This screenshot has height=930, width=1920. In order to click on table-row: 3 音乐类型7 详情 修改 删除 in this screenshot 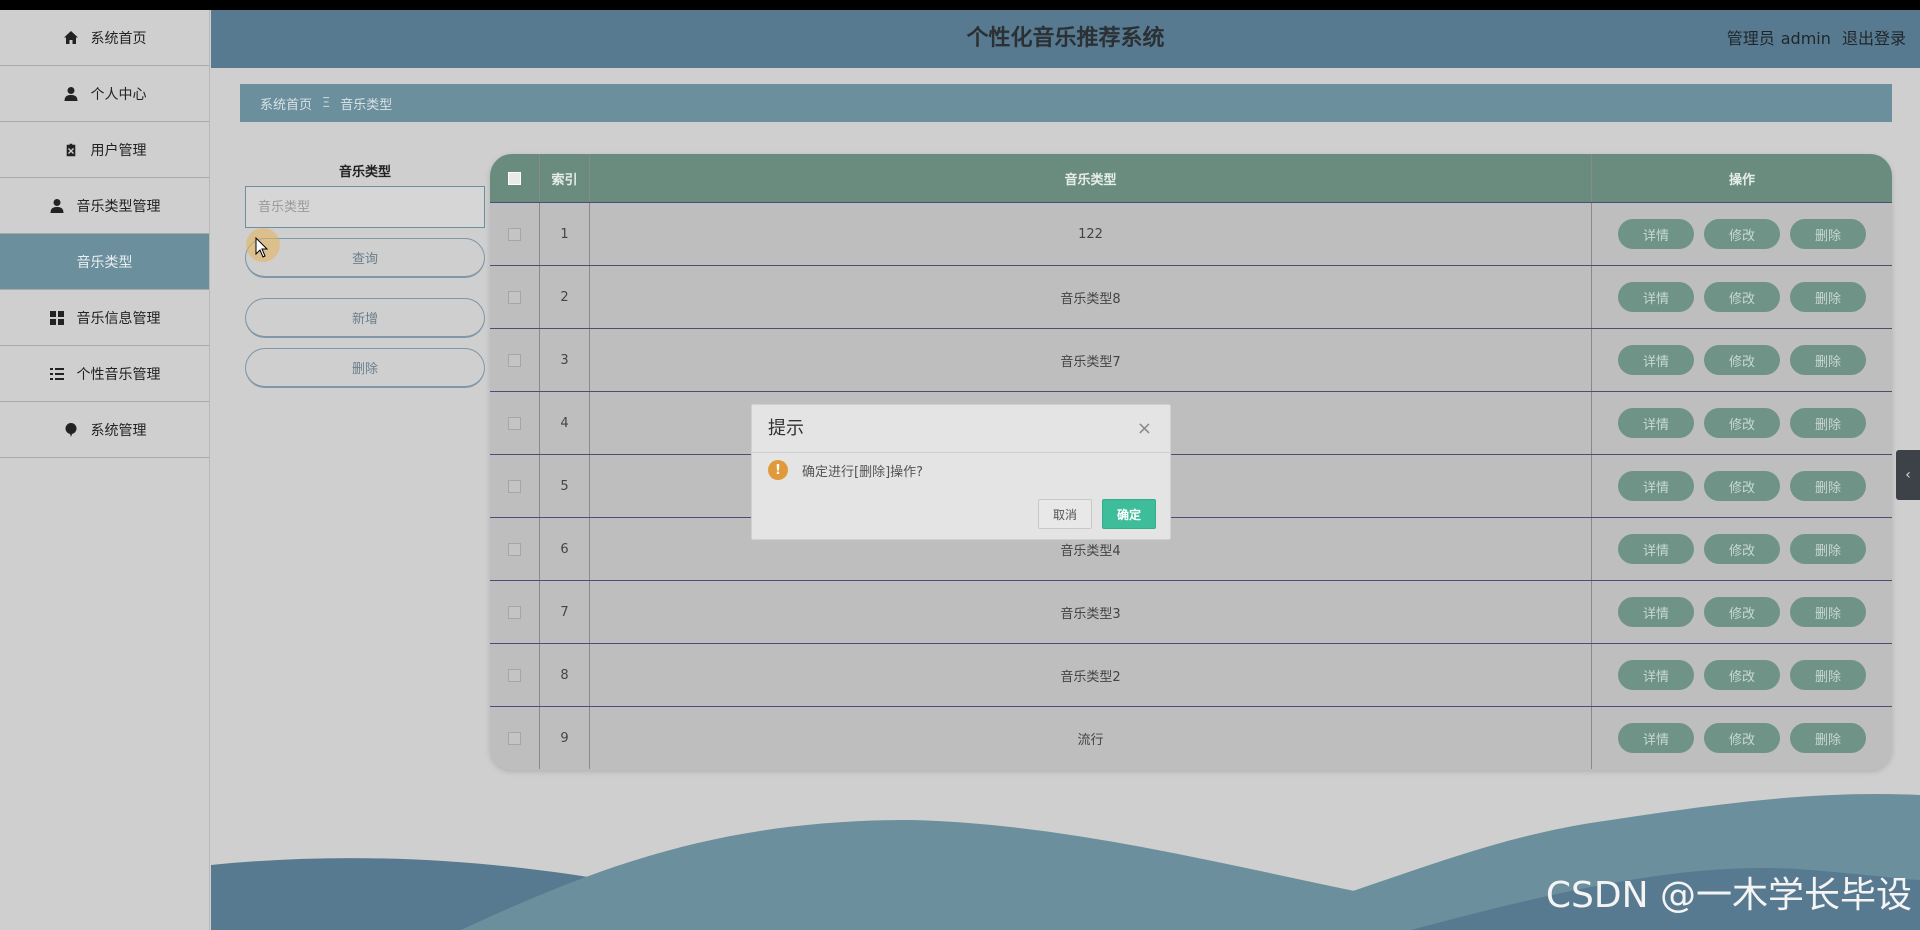, I will do `click(1191, 359)`.